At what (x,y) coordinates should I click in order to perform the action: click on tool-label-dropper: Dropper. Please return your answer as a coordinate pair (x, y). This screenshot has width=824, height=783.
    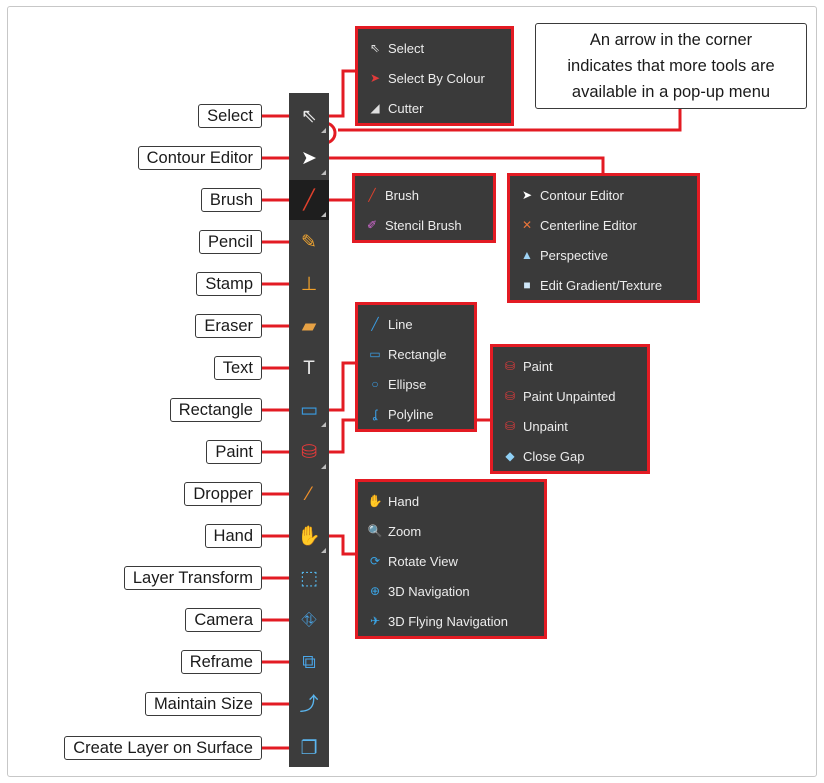
    Looking at the image, I should click on (223, 494).